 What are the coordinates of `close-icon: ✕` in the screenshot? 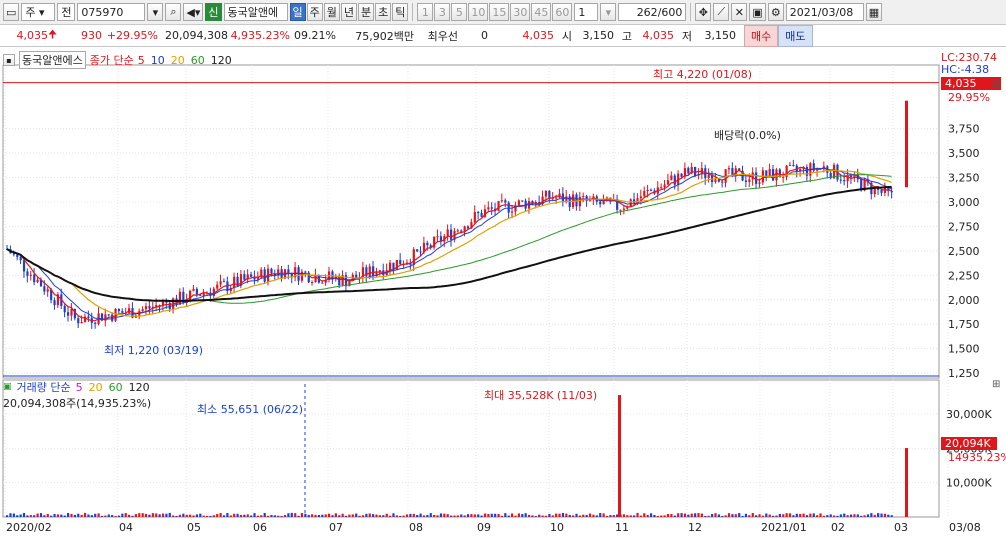 It's located at (739, 12).